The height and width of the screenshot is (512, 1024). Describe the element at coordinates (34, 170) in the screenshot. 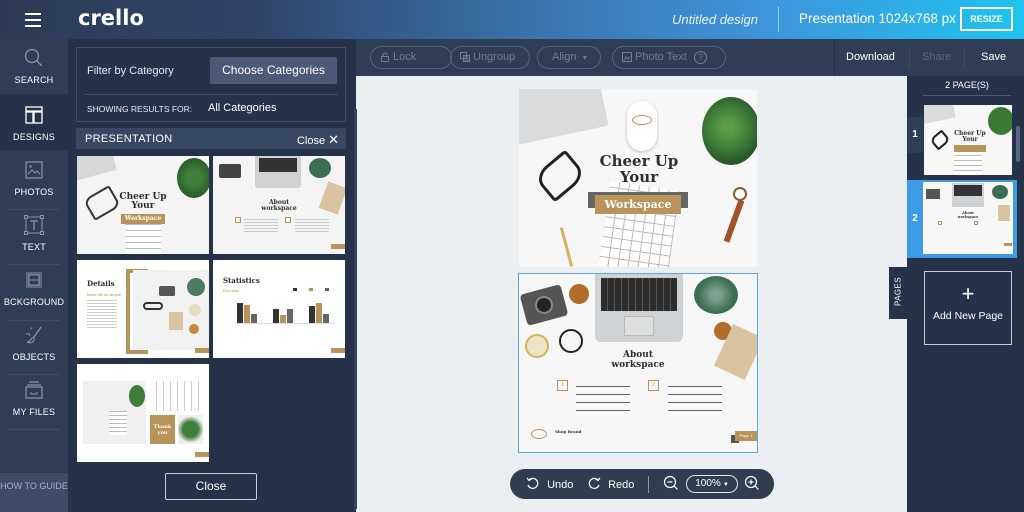

I see `image-icon` at that location.